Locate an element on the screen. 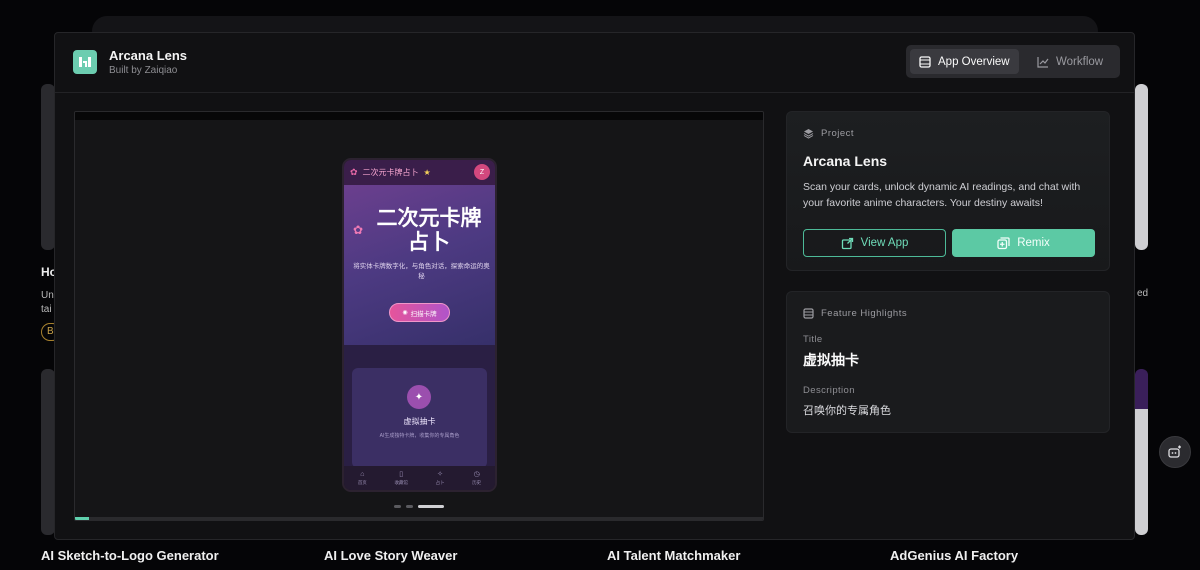  assistant-button is located at coordinates (1175, 452).